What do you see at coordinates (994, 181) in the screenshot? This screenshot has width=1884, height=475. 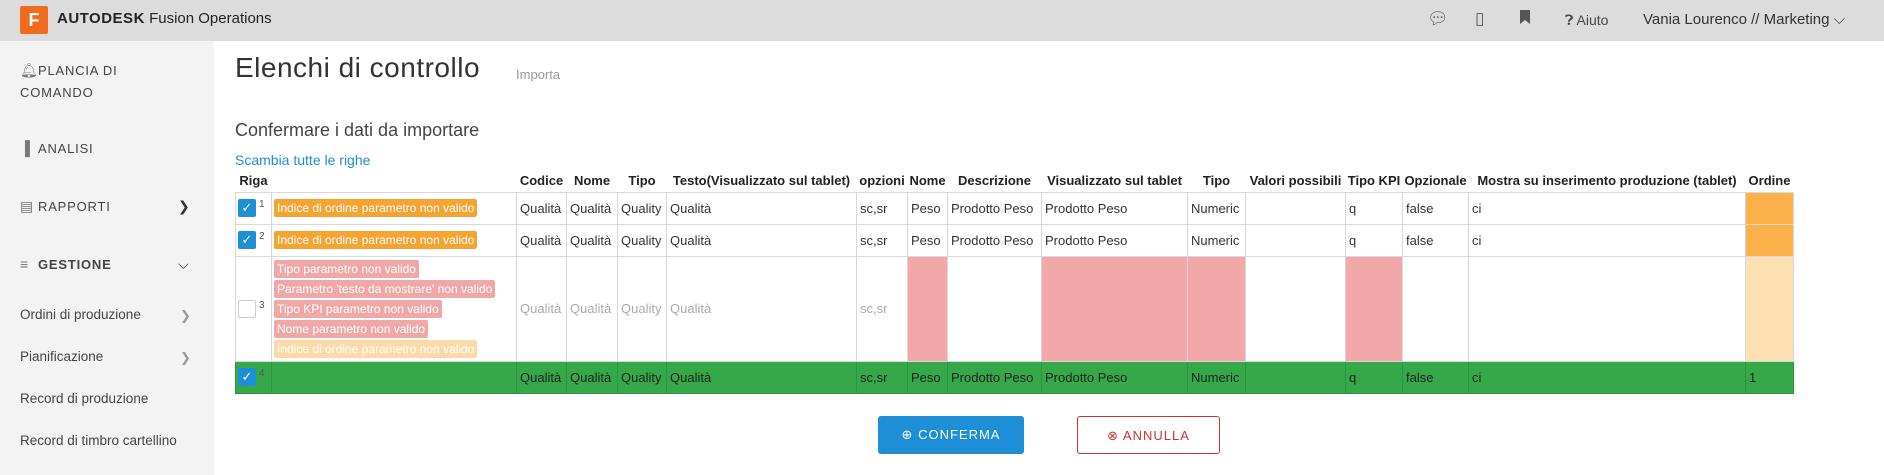 I see `column-header: Descrizione` at bounding box center [994, 181].